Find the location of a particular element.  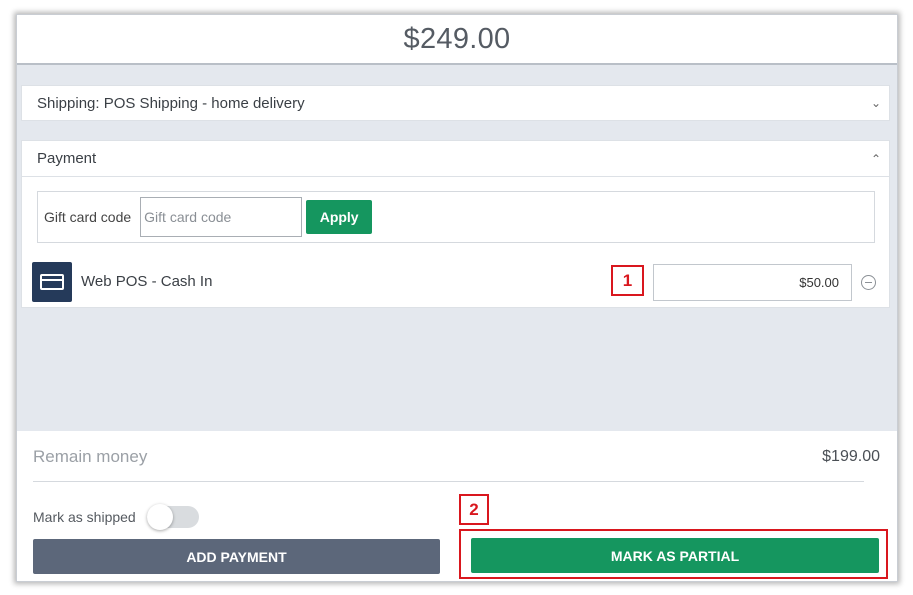

add-payment-button: ADD PAYMENT is located at coordinates (236, 556).